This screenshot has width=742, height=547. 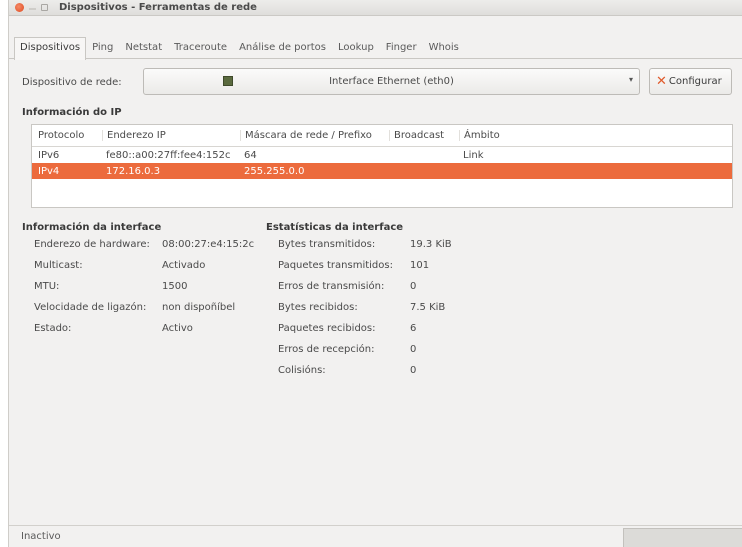 I want to click on info-row: Estado: Activo, so click(x=154, y=328).